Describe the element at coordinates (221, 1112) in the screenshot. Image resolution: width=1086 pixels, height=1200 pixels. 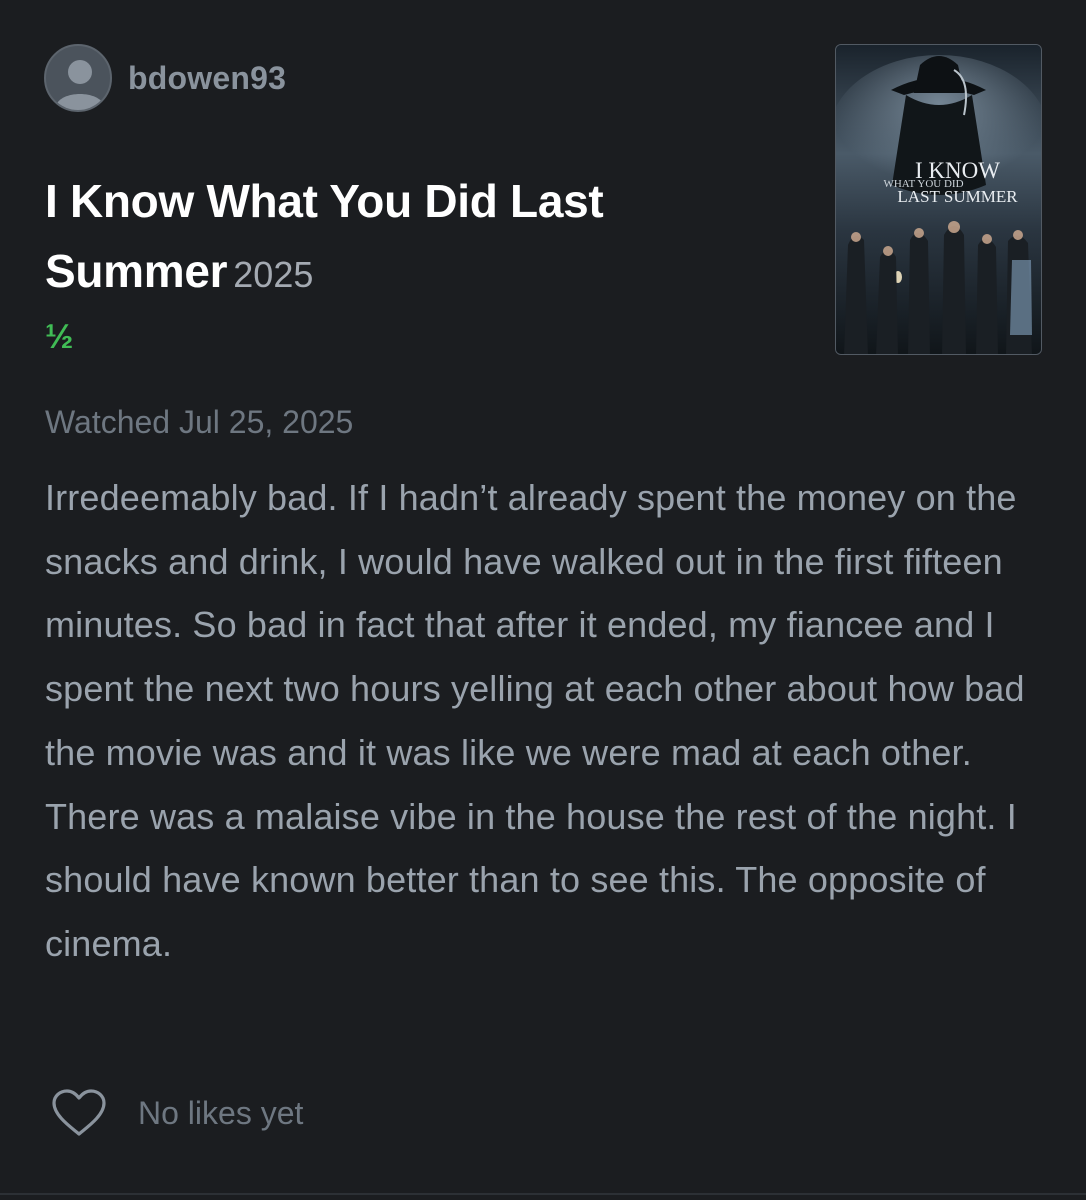
I see `likes-count-label: No likes yet` at that location.